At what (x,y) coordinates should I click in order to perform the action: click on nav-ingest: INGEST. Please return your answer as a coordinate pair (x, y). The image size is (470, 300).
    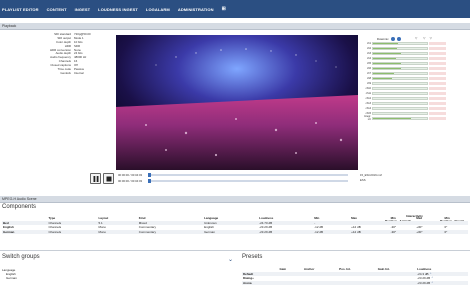
    Looking at the image, I should click on (83, 9).